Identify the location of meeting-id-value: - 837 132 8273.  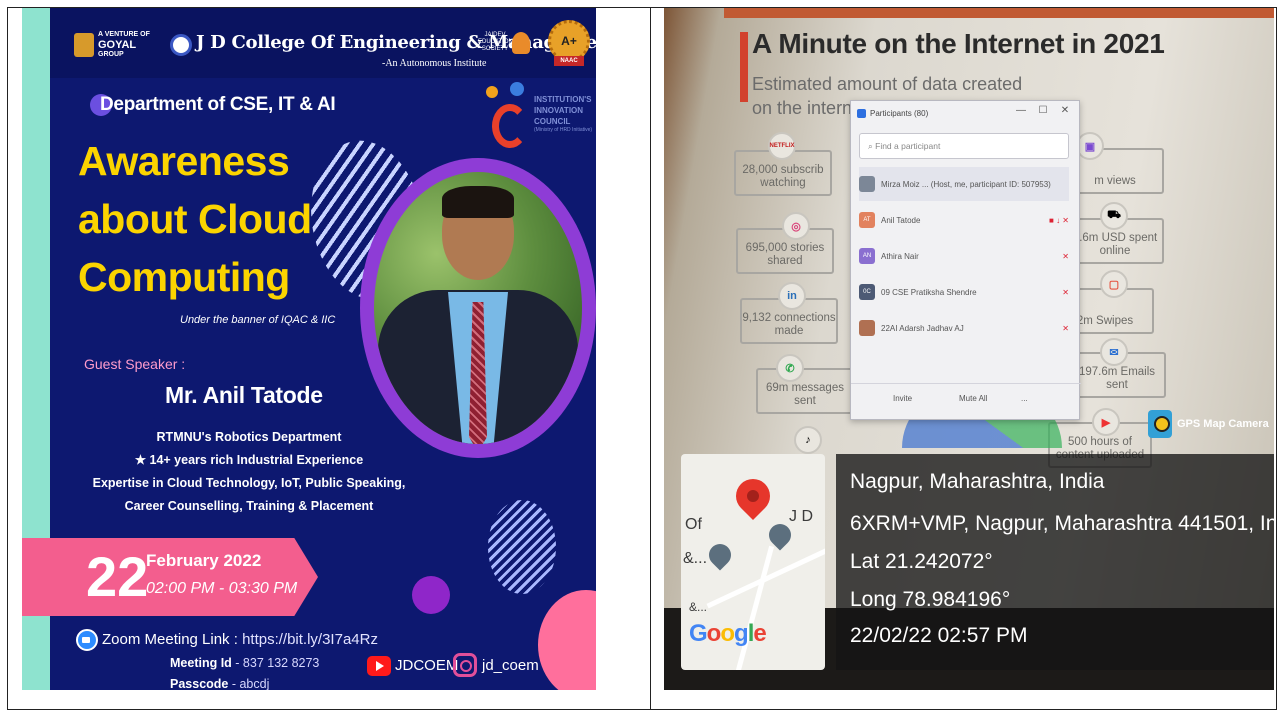
(275, 663).